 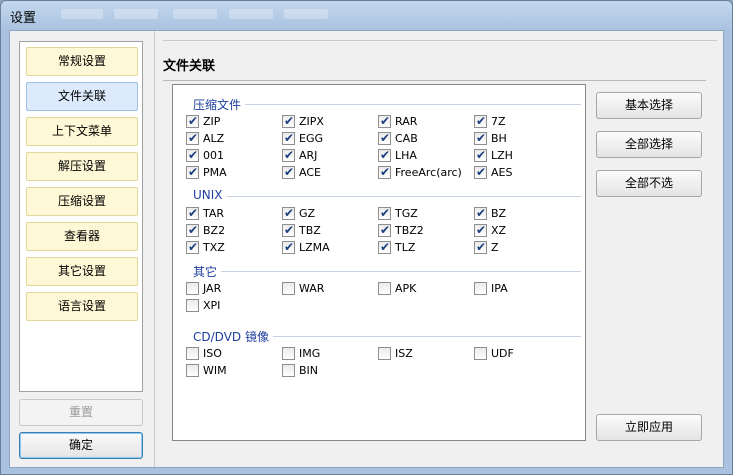 What do you see at coordinates (409, 230) in the screenshot?
I see `ext-label: TBZ2` at bounding box center [409, 230].